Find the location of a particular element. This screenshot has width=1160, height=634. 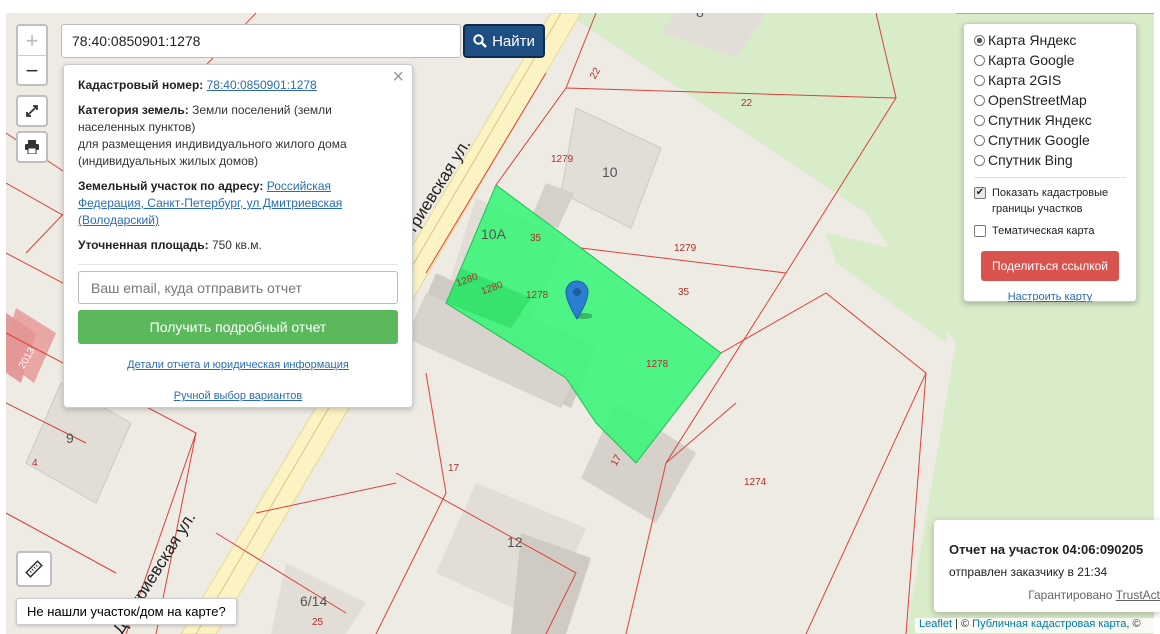

layer-option-google-satellite: Спутник Google is located at coordinates (1050, 140).